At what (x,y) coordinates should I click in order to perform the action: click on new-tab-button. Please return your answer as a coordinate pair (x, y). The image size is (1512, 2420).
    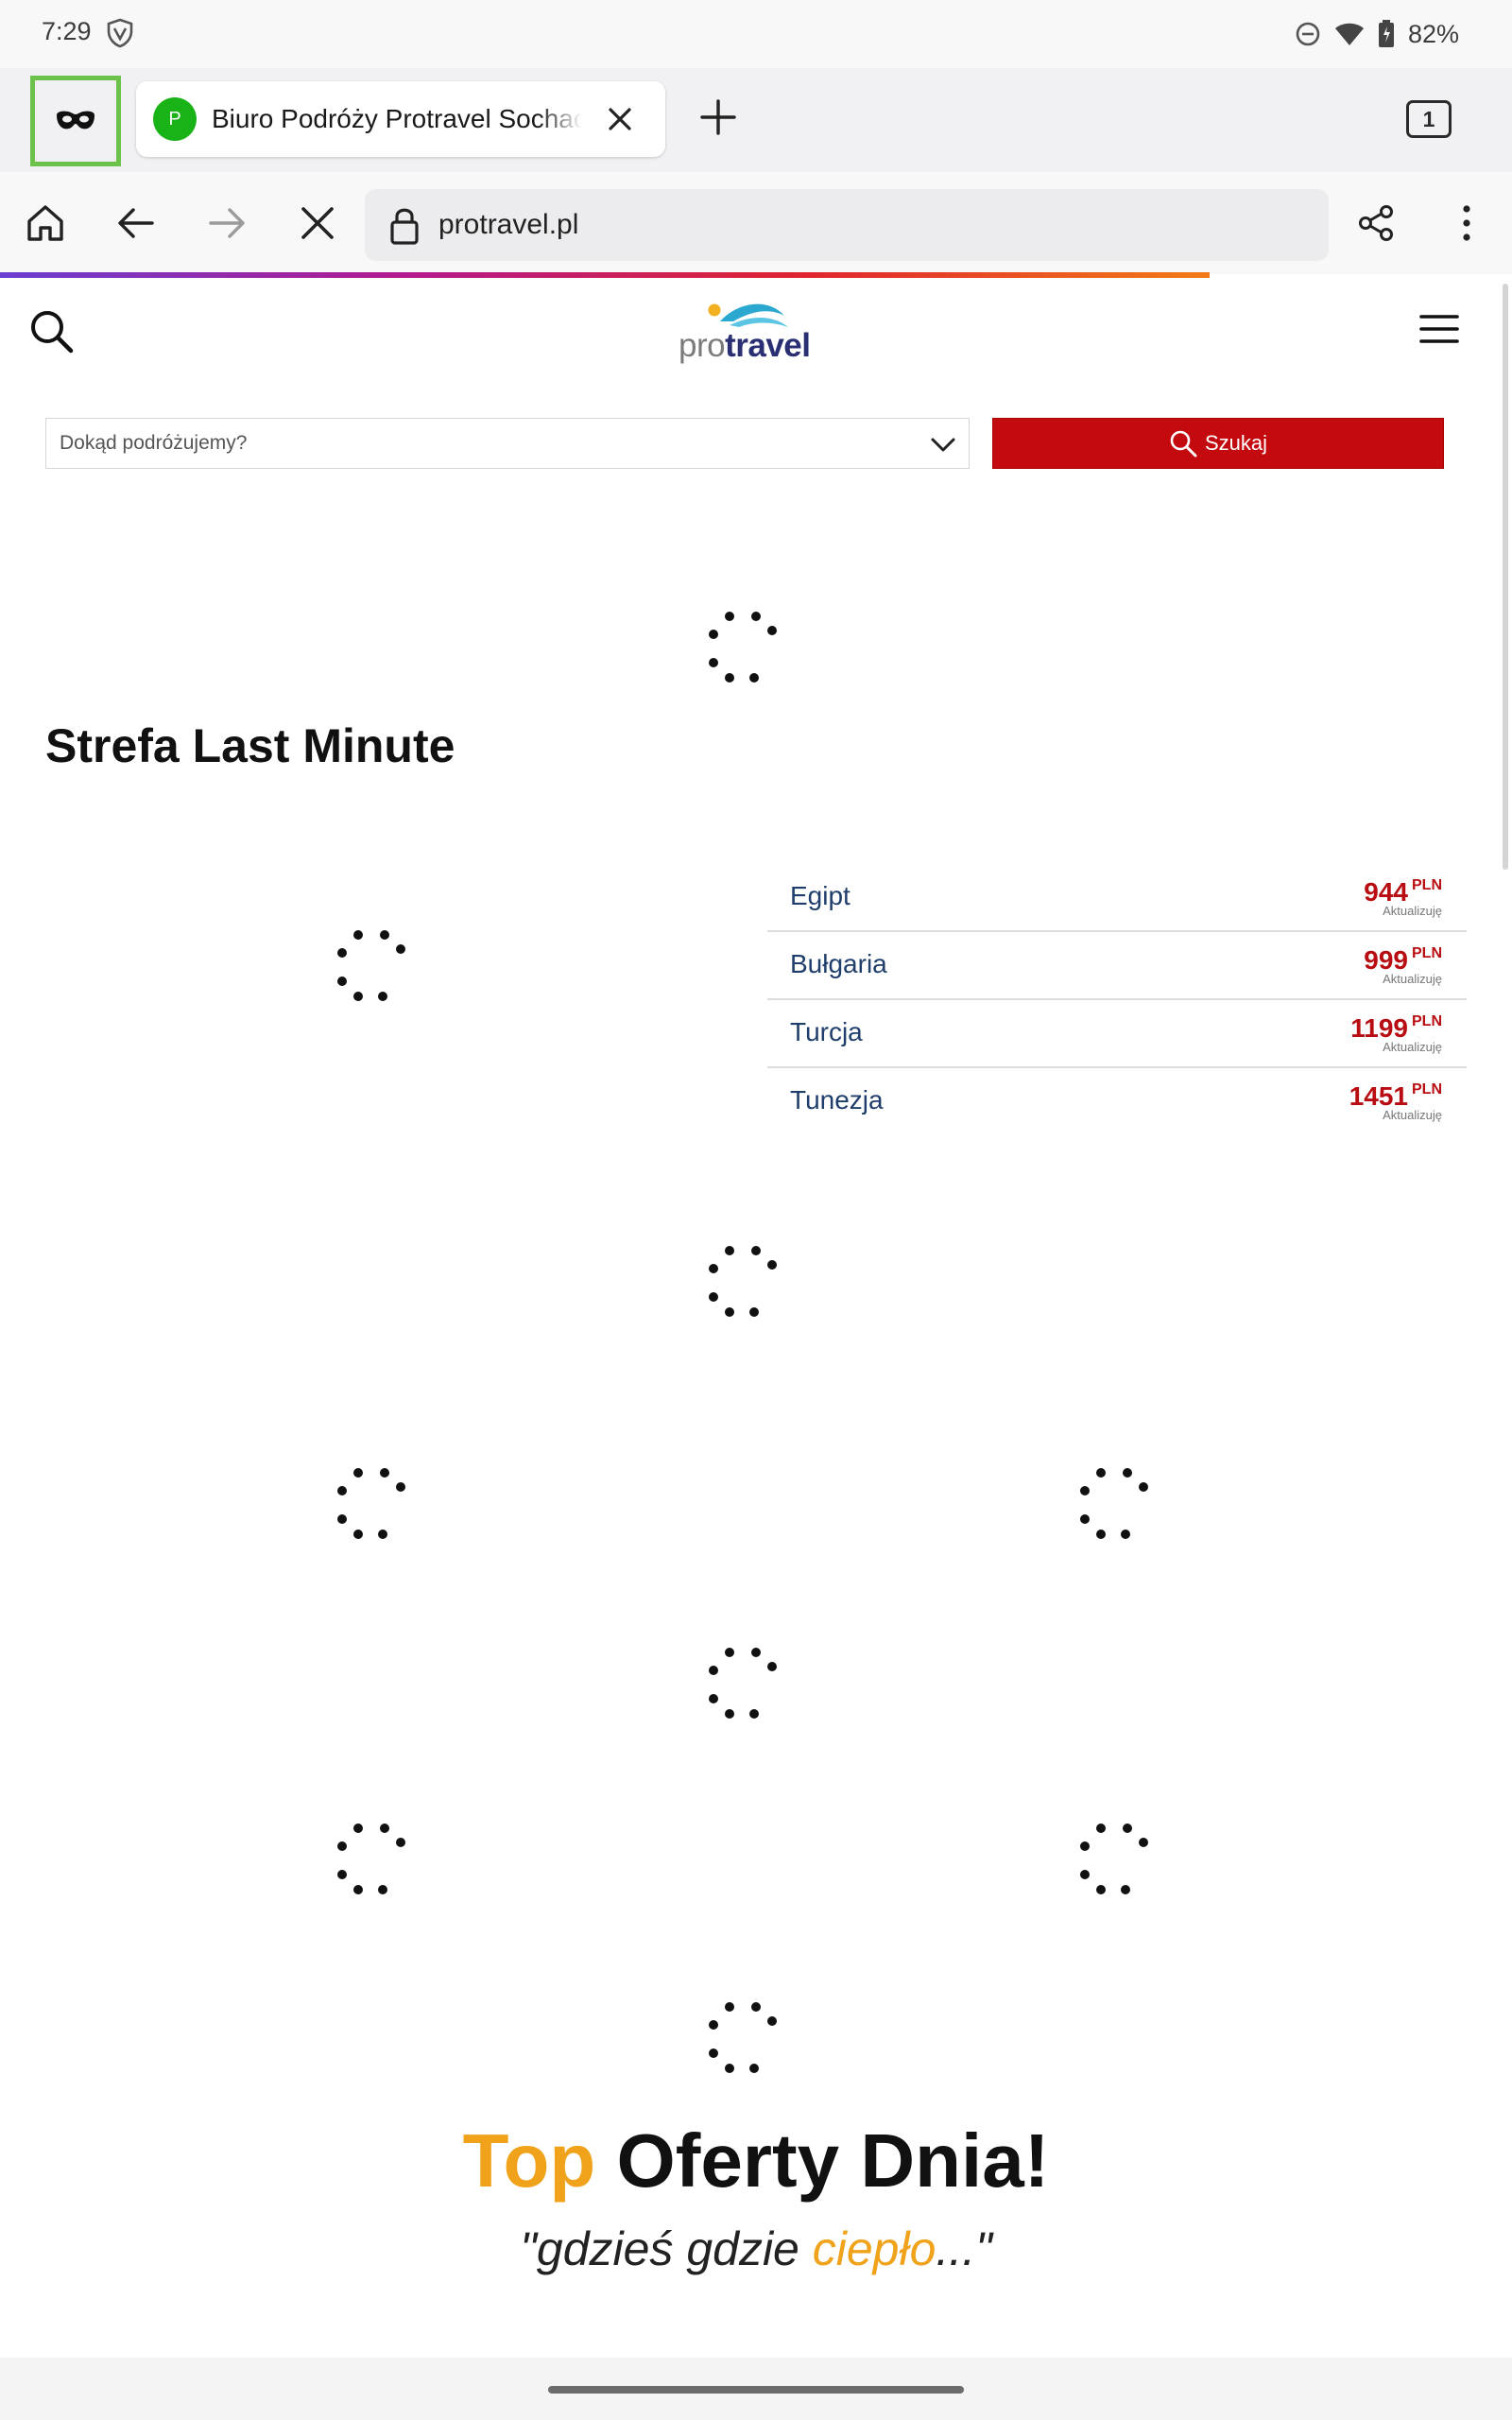
    Looking at the image, I should click on (718, 117).